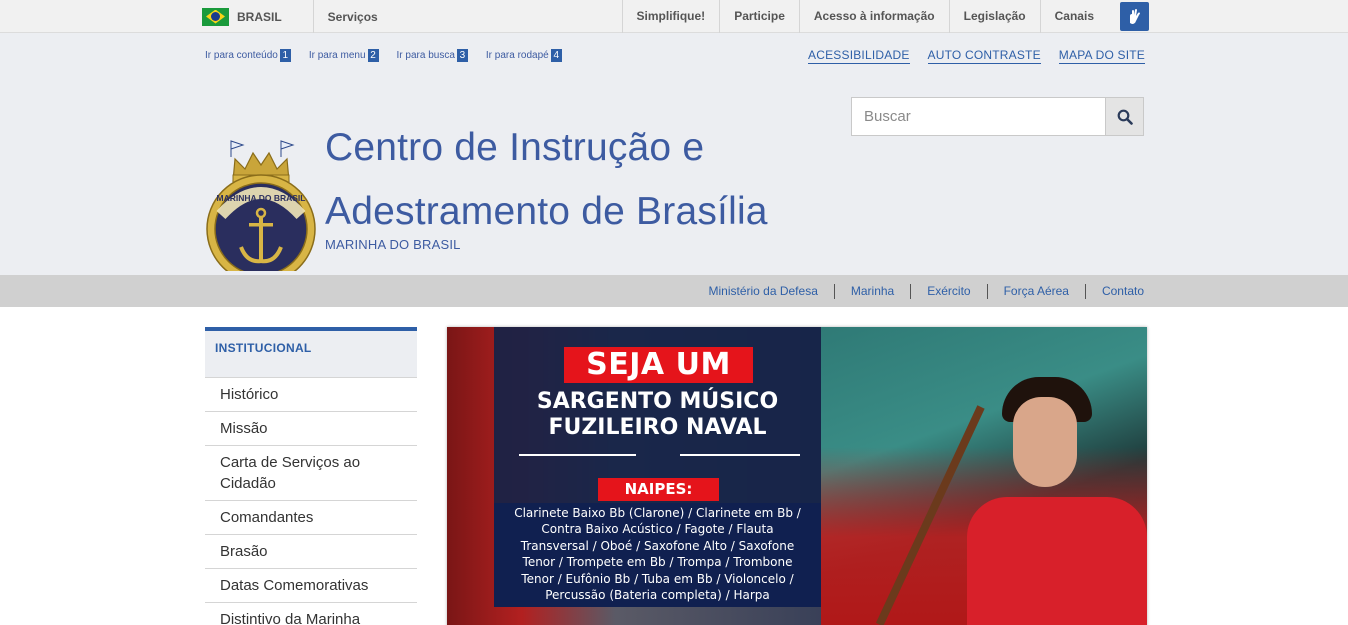 The image size is (1348, 625). Describe the element at coordinates (311, 614) in the screenshot. I see `sidebar-item-distintivo: Distintivo da Marinha` at that location.